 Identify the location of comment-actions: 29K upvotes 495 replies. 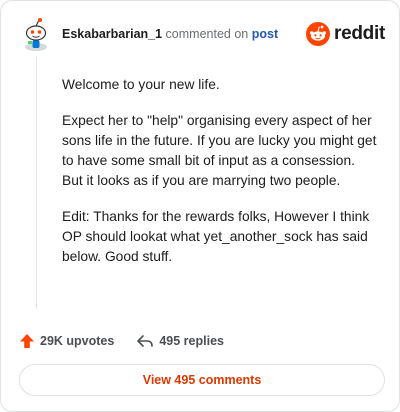
(121, 341).